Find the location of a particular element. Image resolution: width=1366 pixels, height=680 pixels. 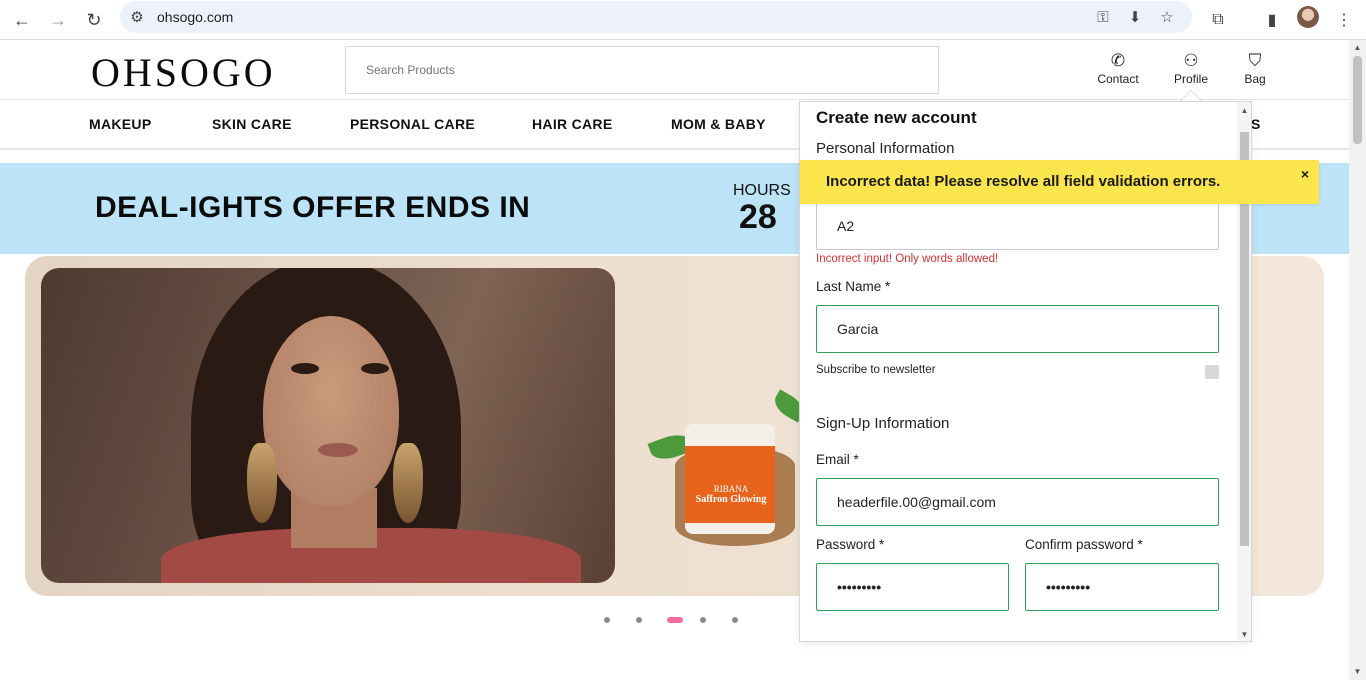

first-name-error: Incorrect input! Only words allowed! is located at coordinates (907, 259).